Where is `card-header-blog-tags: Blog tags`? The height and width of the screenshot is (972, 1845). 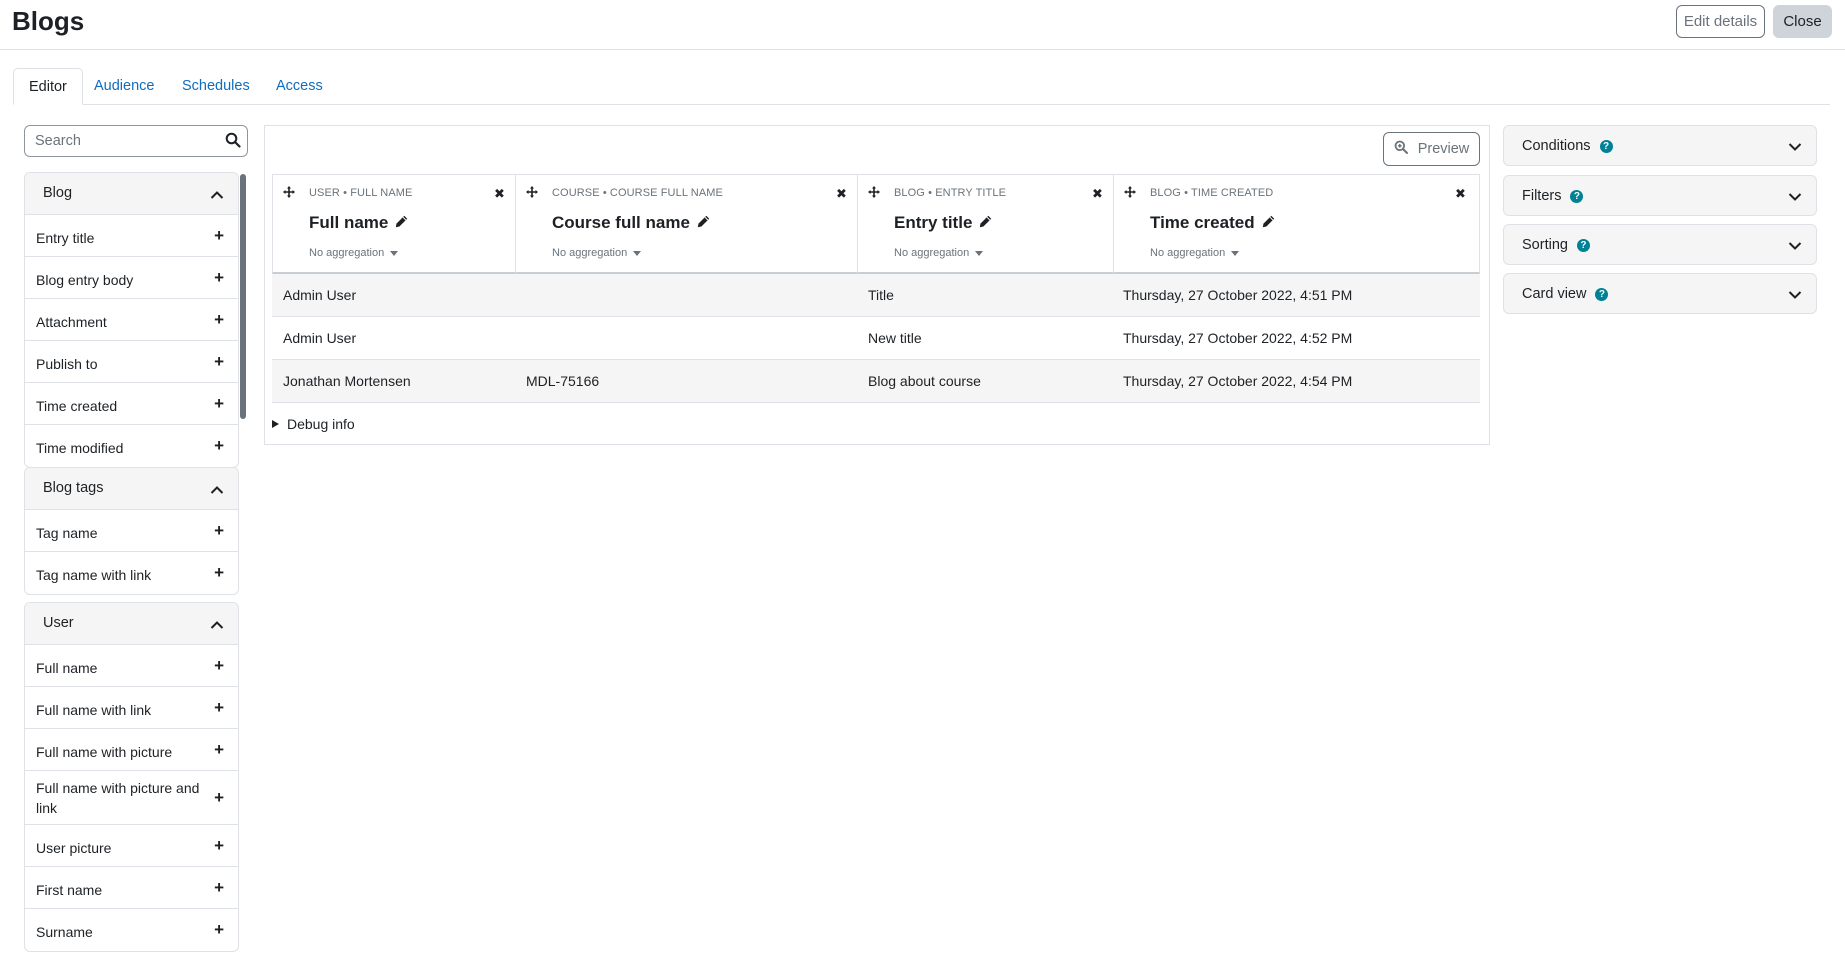
card-header-blog-tags: Blog tags is located at coordinates (131, 489).